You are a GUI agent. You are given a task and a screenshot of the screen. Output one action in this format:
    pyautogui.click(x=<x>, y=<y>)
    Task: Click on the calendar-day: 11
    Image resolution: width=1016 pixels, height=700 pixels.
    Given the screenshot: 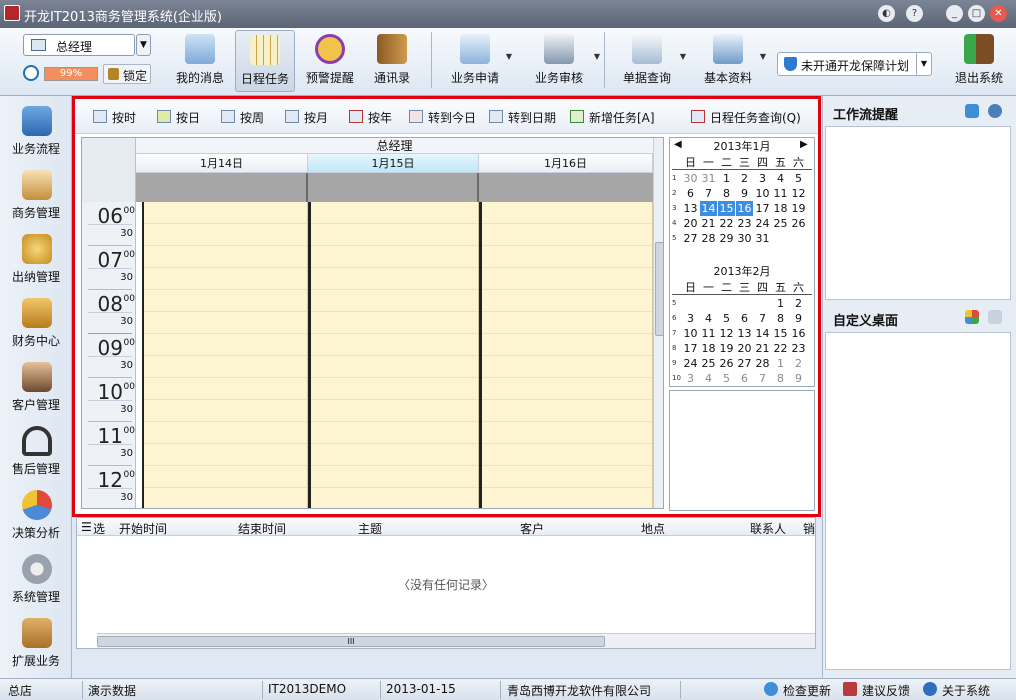 What is the action you would take?
    pyautogui.click(x=708, y=333)
    